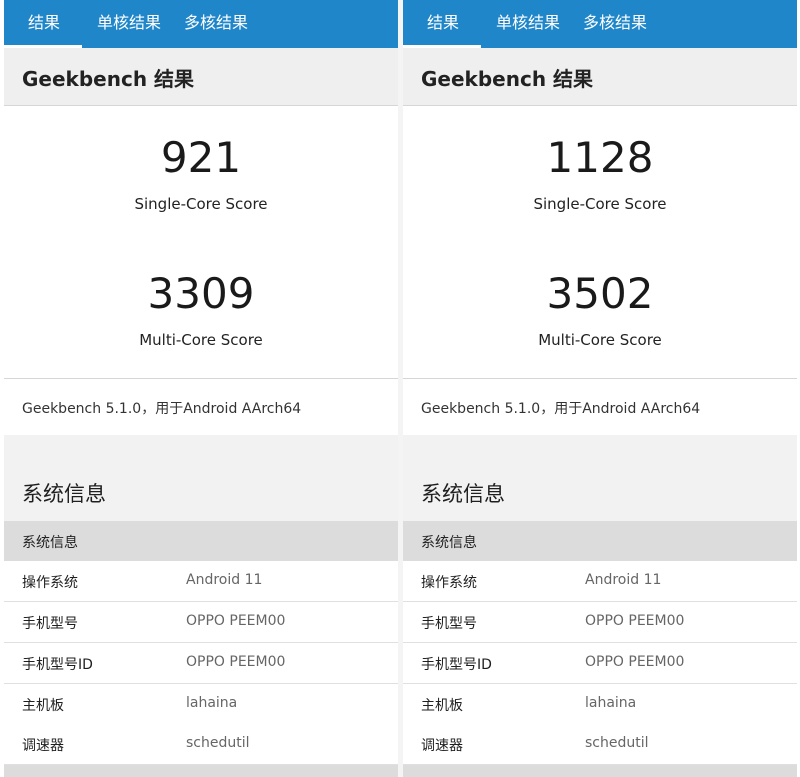 This screenshot has width=800, height=777. I want to click on single-core-score-block: 1128 Single-Core Score, so click(600, 173).